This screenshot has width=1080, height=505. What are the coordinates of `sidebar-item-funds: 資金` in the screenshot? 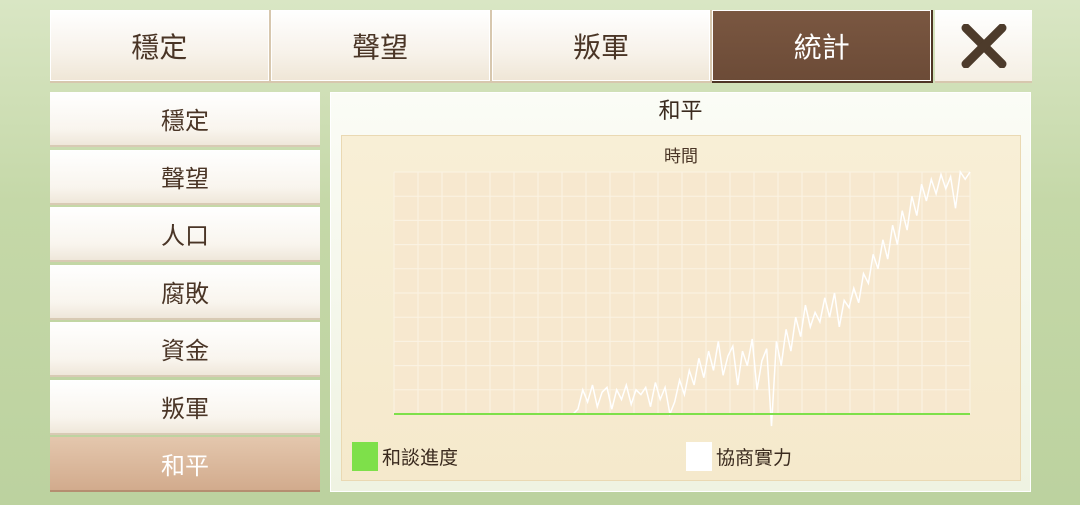 It's located at (185, 349).